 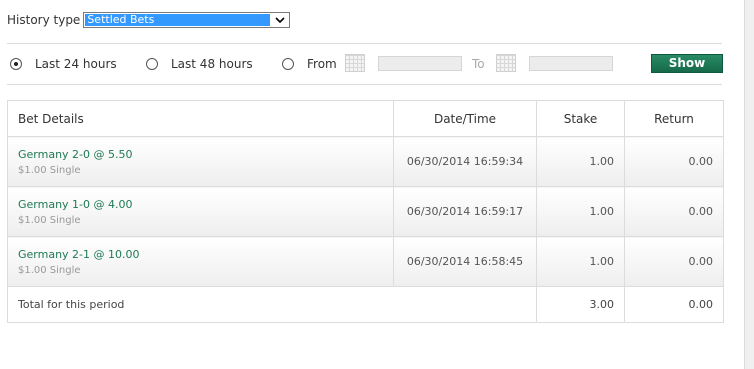 What do you see at coordinates (16, 64) in the screenshot?
I see `radio-last-24-hours` at bounding box center [16, 64].